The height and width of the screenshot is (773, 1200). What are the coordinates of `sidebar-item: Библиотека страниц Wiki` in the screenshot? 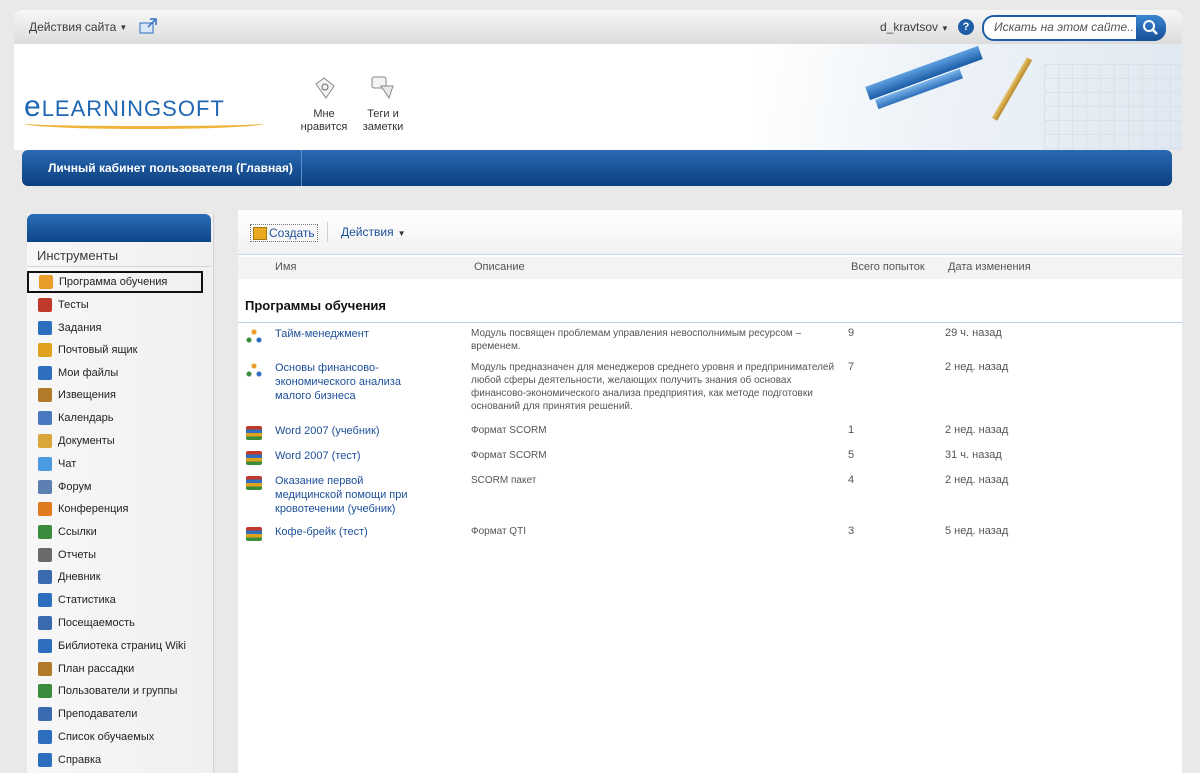 It's located at (119, 646).